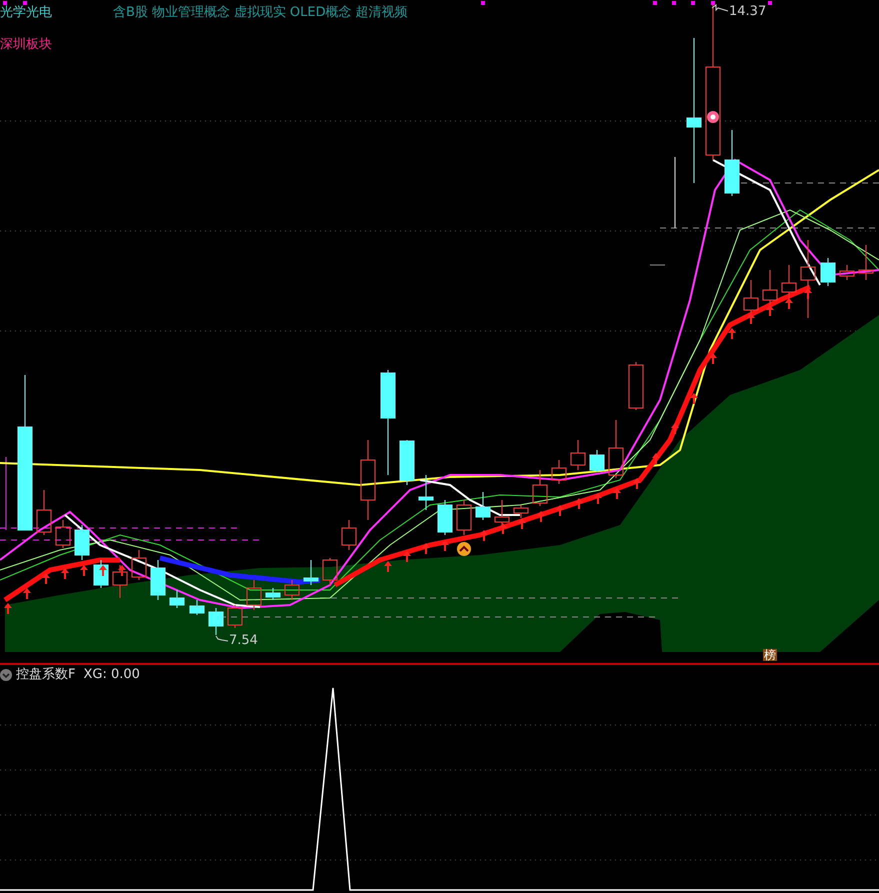 This screenshot has width=879, height=893. I want to click on concept-tag: OLED概念, so click(321, 12).